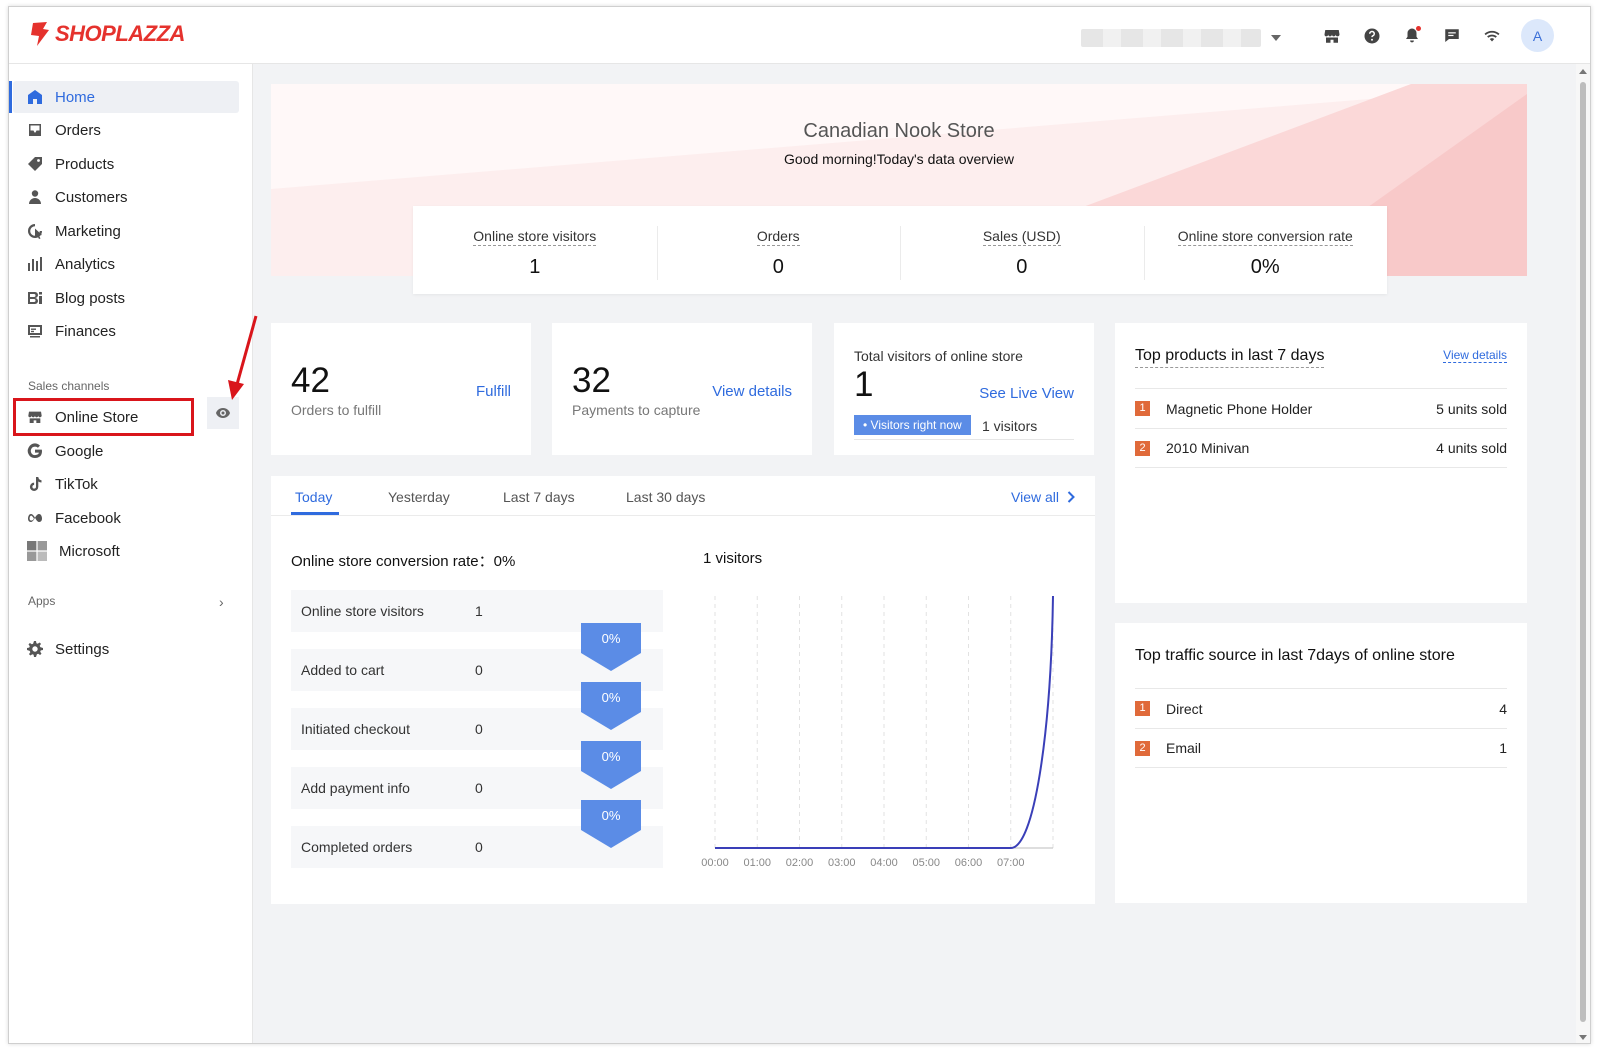 This screenshot has height=1049, width=1600. What do you see at coordinates (35, 649) in the screenshot?
I see `gear-icon` at bounding box center [35, 649].